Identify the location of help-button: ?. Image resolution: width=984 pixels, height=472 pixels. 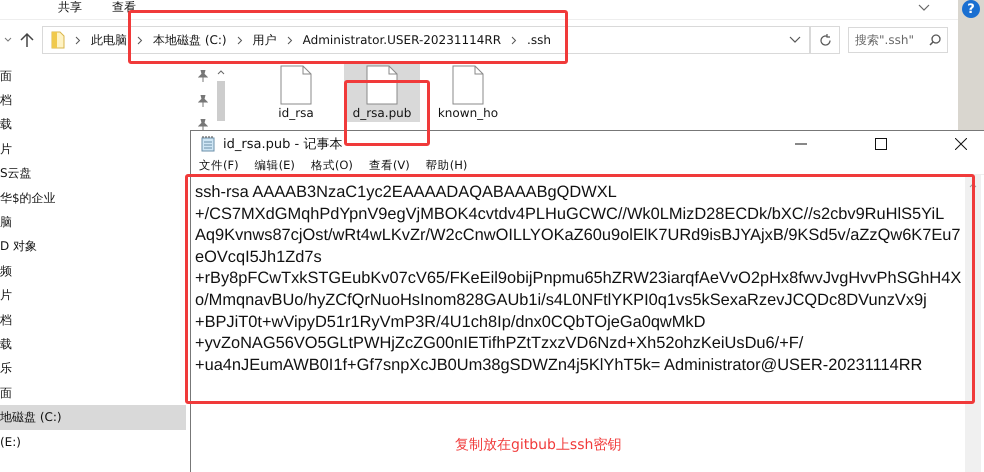
(971, 9).